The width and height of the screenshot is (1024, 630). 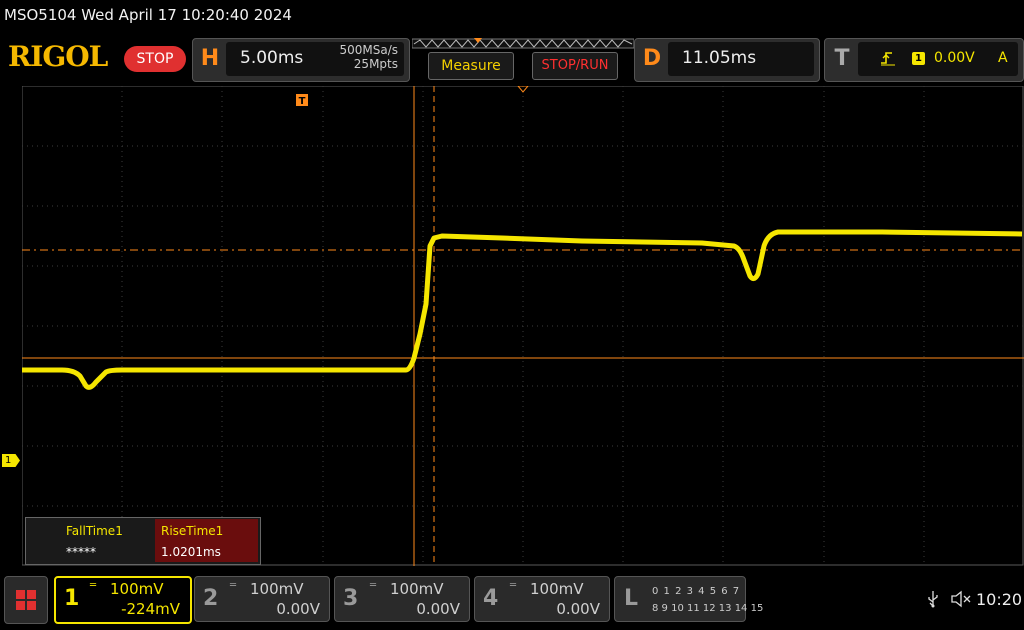 I want to click on main-menu-button, so click(x=26, y=600).